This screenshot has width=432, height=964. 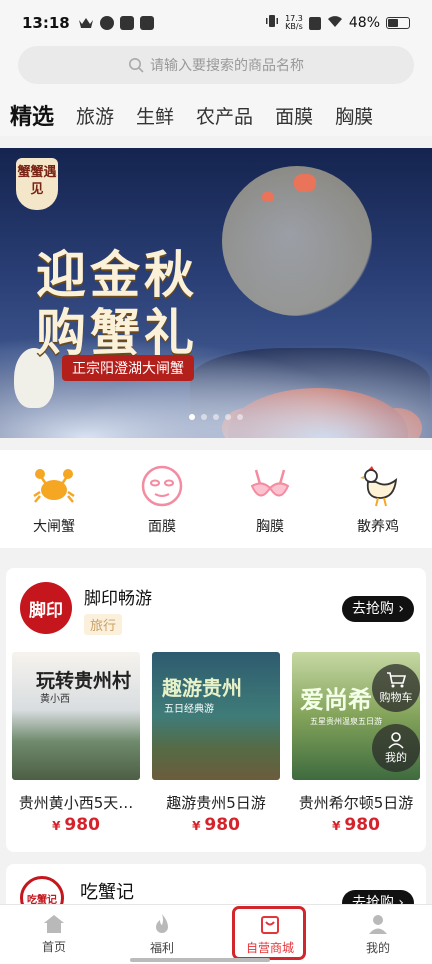 I want to click on battery-percent: 48%, so click(x=364, y=23).